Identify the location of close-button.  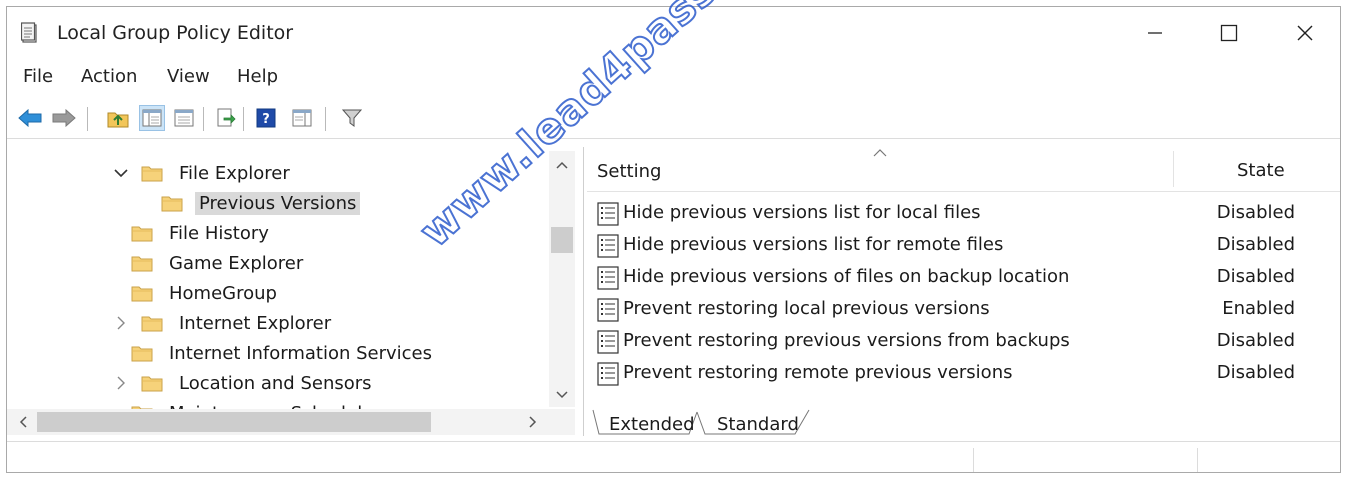
(1305, 33).